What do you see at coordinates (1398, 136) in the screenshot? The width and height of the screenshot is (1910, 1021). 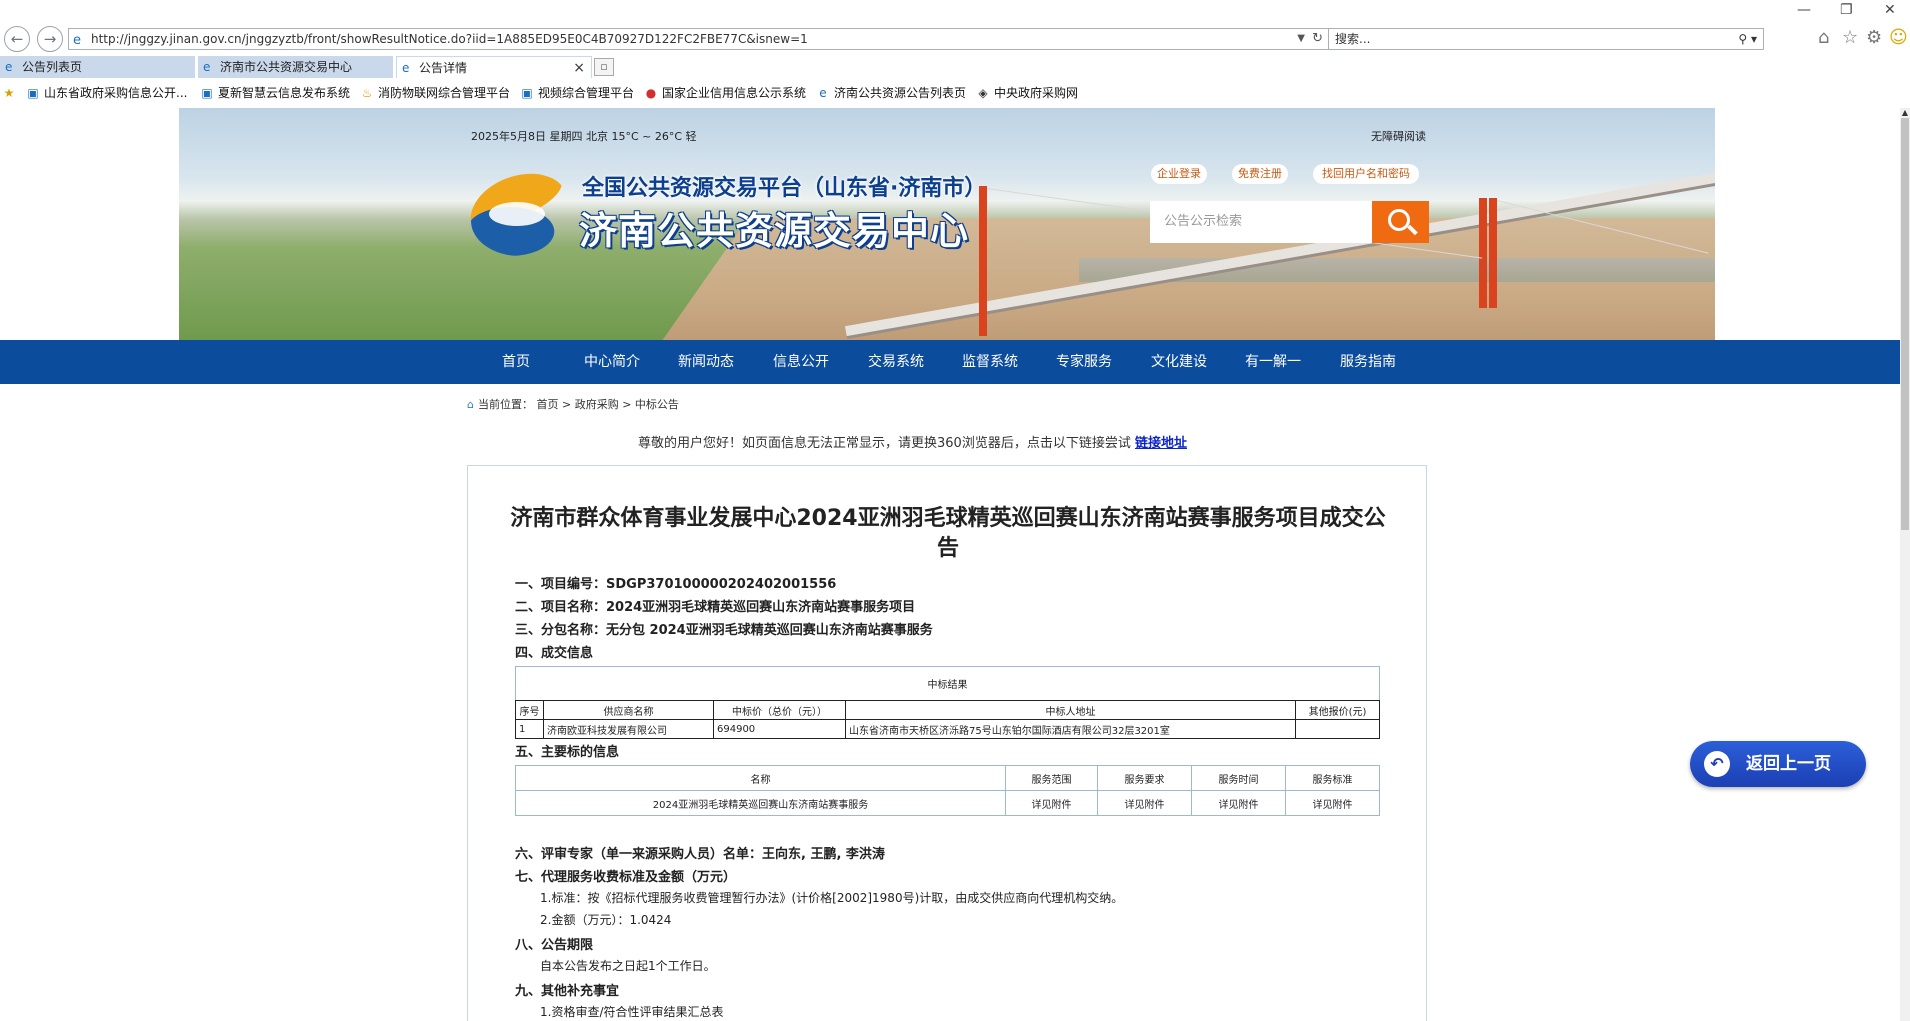 I see `accessibility-link: 无障碍阅读` at bounding box center [1398, 136].